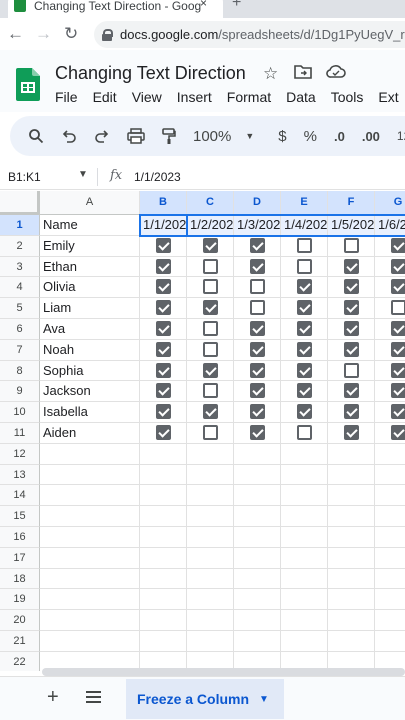 Image resolution: width=405 pixels, height=720 pixels. What do you see at coordinates (203, 5) in the screenshot?
I see `tab-close-icon: ×` at bounding box center [203, 5].